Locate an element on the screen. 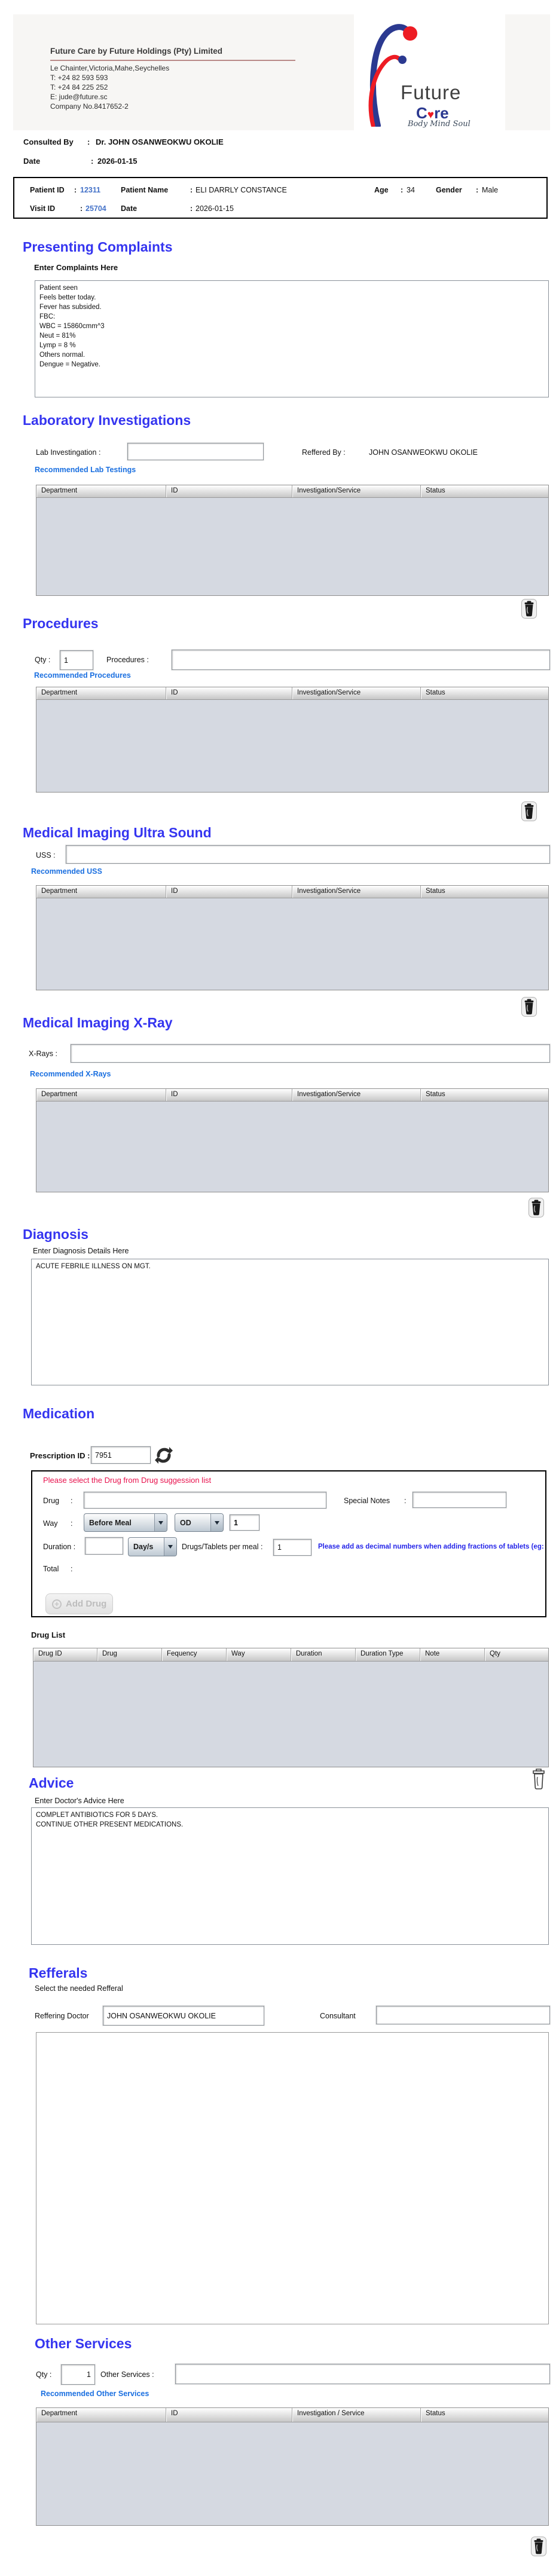 The width and height of the screenshot is (556, 2576). xray-input is located at coordinates (310, 1053).